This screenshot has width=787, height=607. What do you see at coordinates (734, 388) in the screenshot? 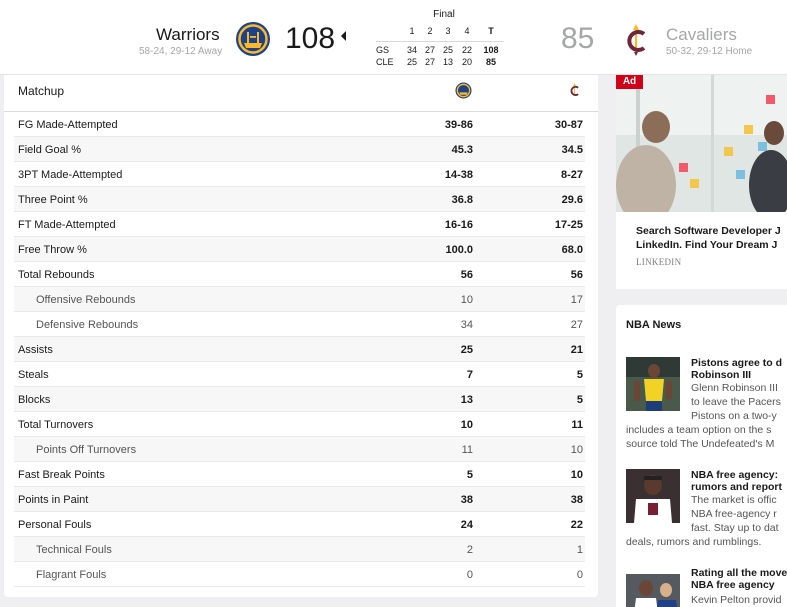
I see `news-summary-line: Glenn Robinson III` at bounding box center [734, 388].